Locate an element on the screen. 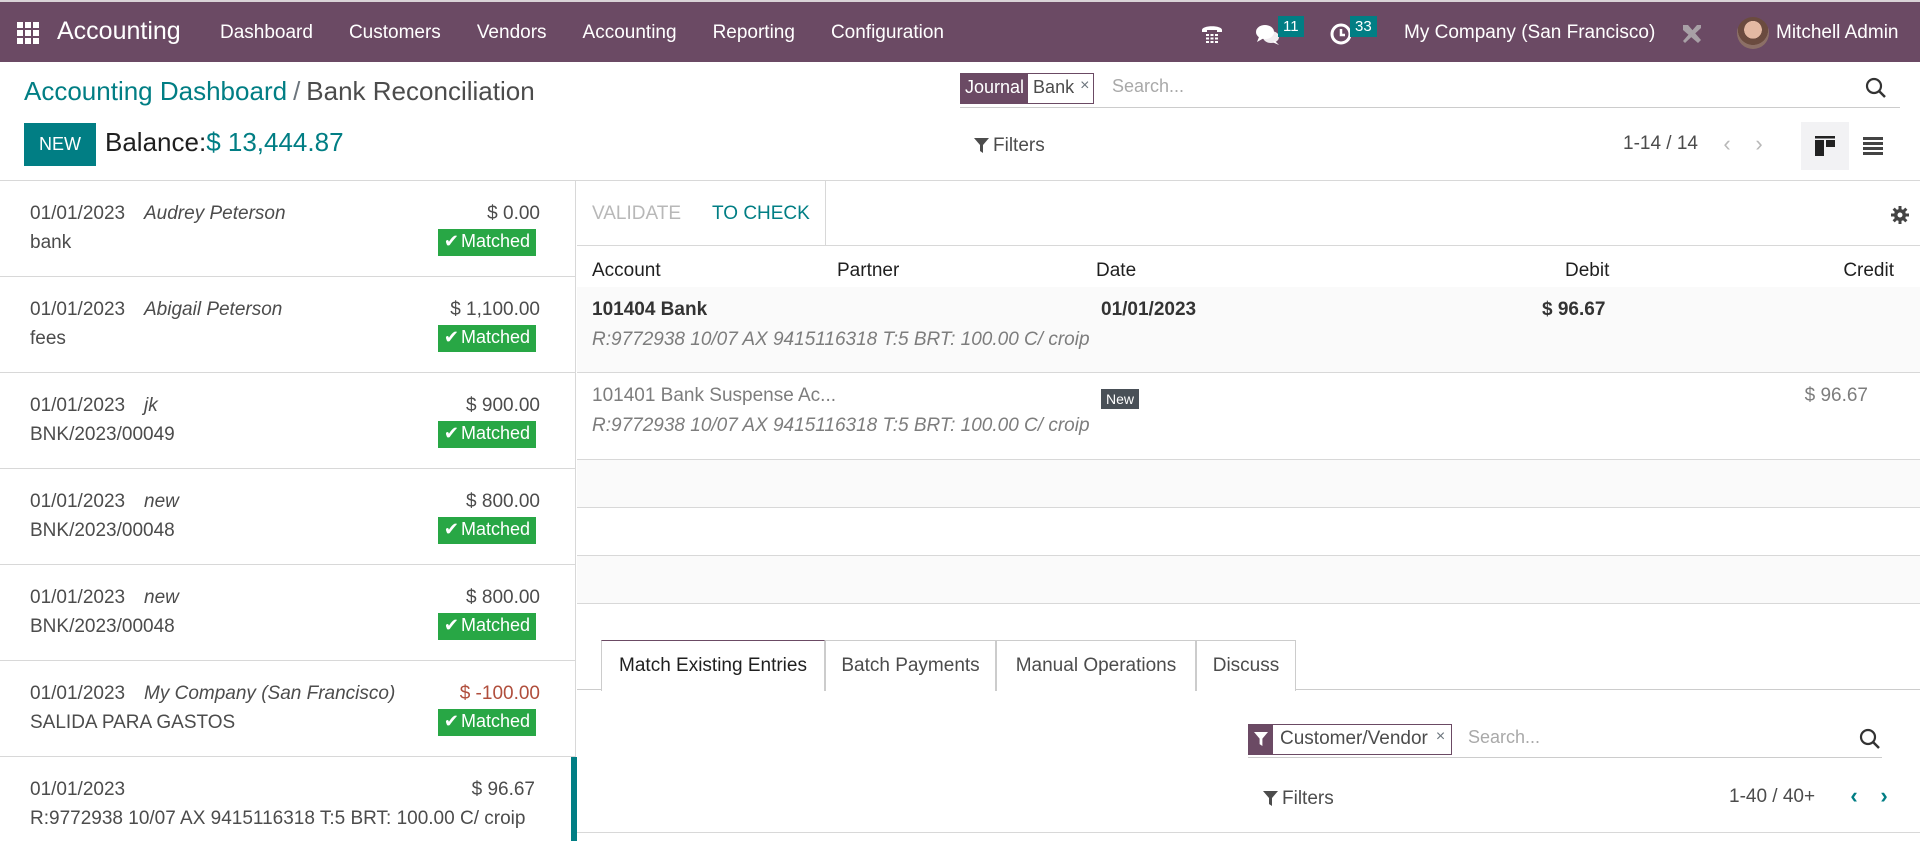  statement-amount: $ -100.00 is located at coordinates (499, 693).